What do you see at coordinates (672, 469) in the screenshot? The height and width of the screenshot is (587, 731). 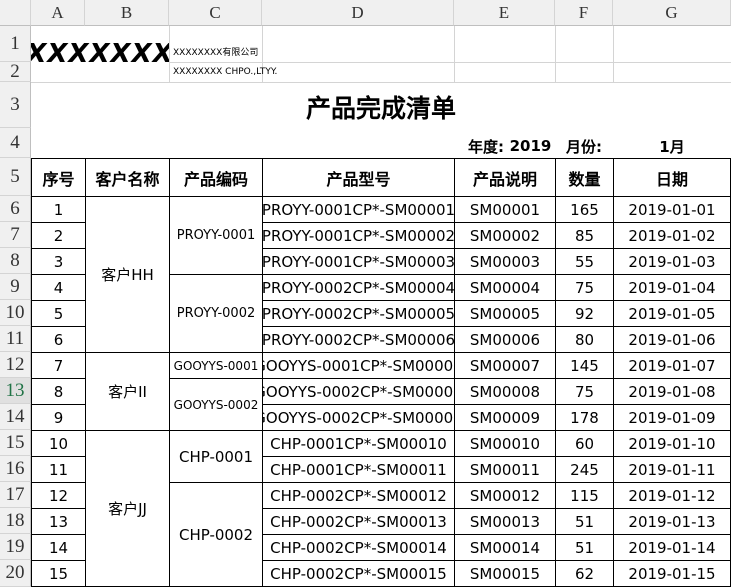 I see `date-cell: 2019-01-11` at bounding box center [672, 469].